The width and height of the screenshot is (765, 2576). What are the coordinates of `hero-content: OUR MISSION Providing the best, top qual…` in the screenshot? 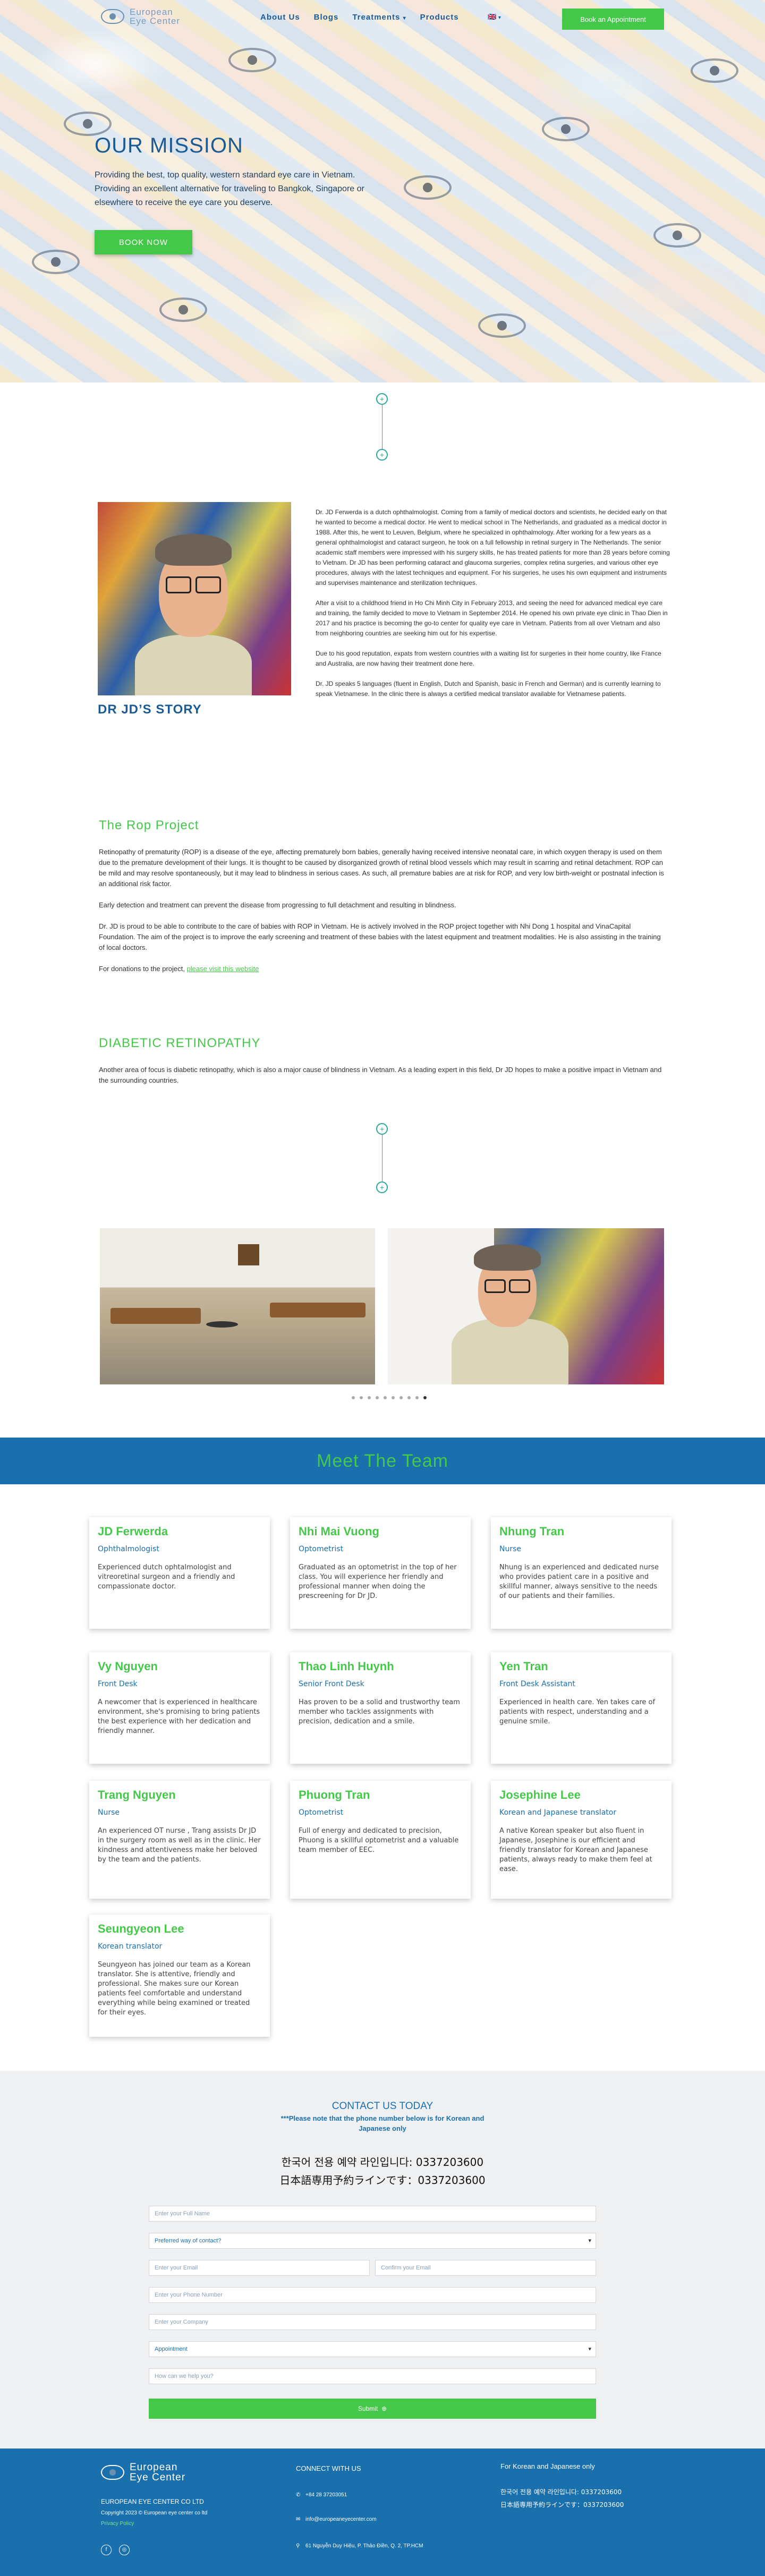 It's located at (243, 194).